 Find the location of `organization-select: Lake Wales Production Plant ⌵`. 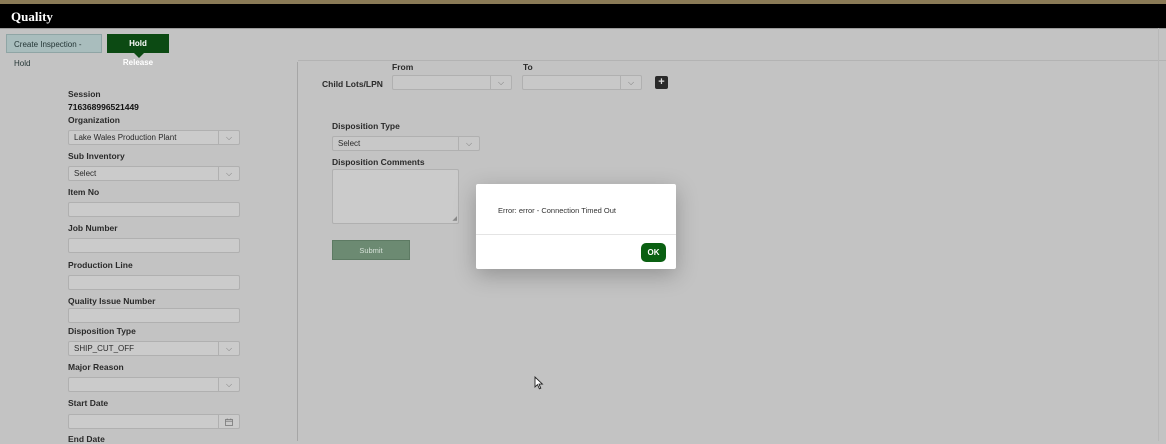

organization-select: Lake Wales Production Plant ⌵ is located at coordinates (154, 137).